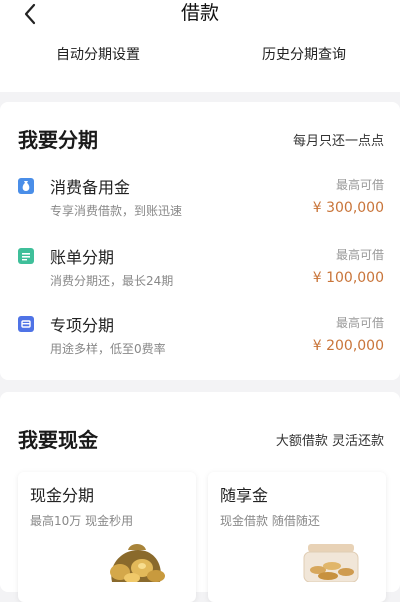 This screenshot has height=602, width=400. I want to click on list-item-special-installment: 专项分期 用途多样，低至0费率 最高可借 ¥ 200,000, so click(200, 342).